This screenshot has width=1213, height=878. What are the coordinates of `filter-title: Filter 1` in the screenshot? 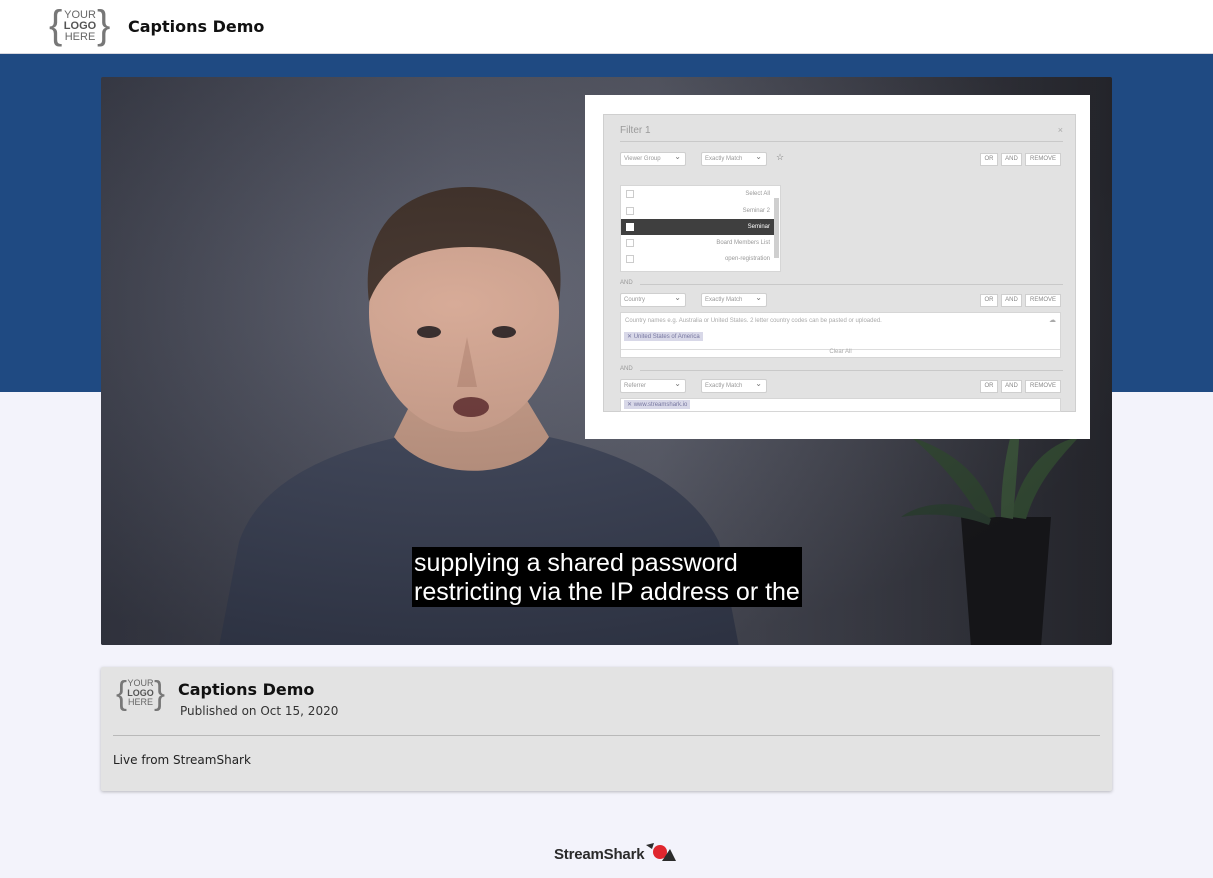 It's located at (635, 130).